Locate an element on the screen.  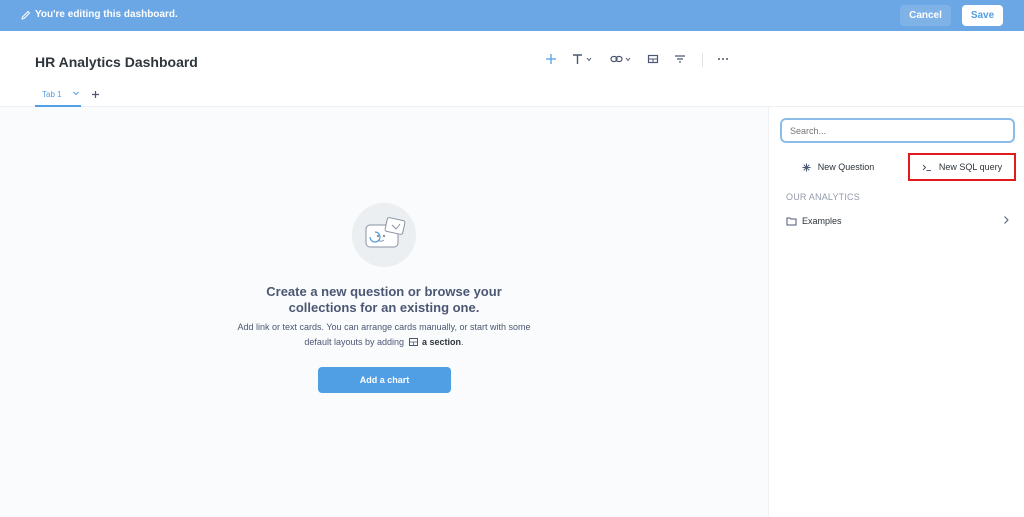
toolbar-divider is located at coordinates (702, 60).